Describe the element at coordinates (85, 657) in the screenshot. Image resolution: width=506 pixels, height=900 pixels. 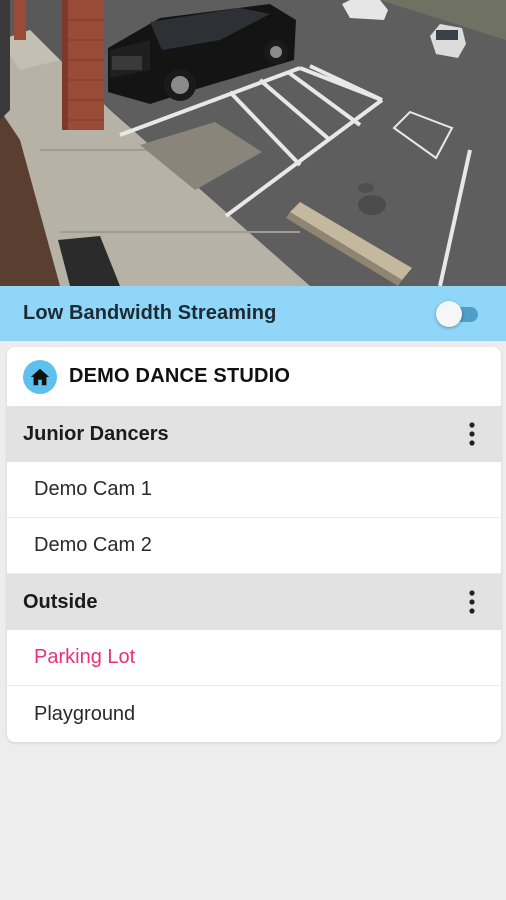
I see `camera-label: Parking Lot` at that location.